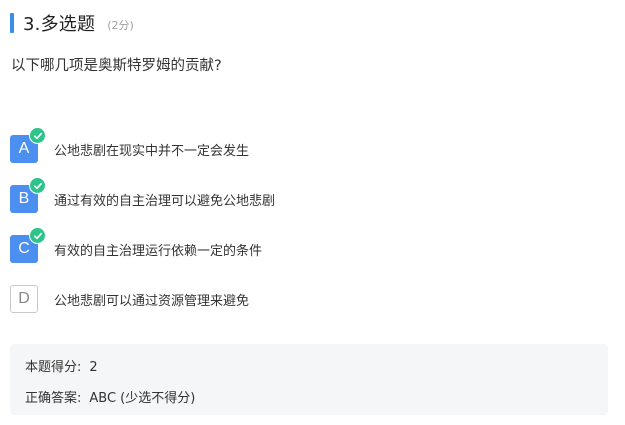 The image size is (625, 425). Describe the element at coordinates (165, 201) in the screenshot. I see `option-text: 通过有效的自主治理可以避免公地悲剧` at that location.